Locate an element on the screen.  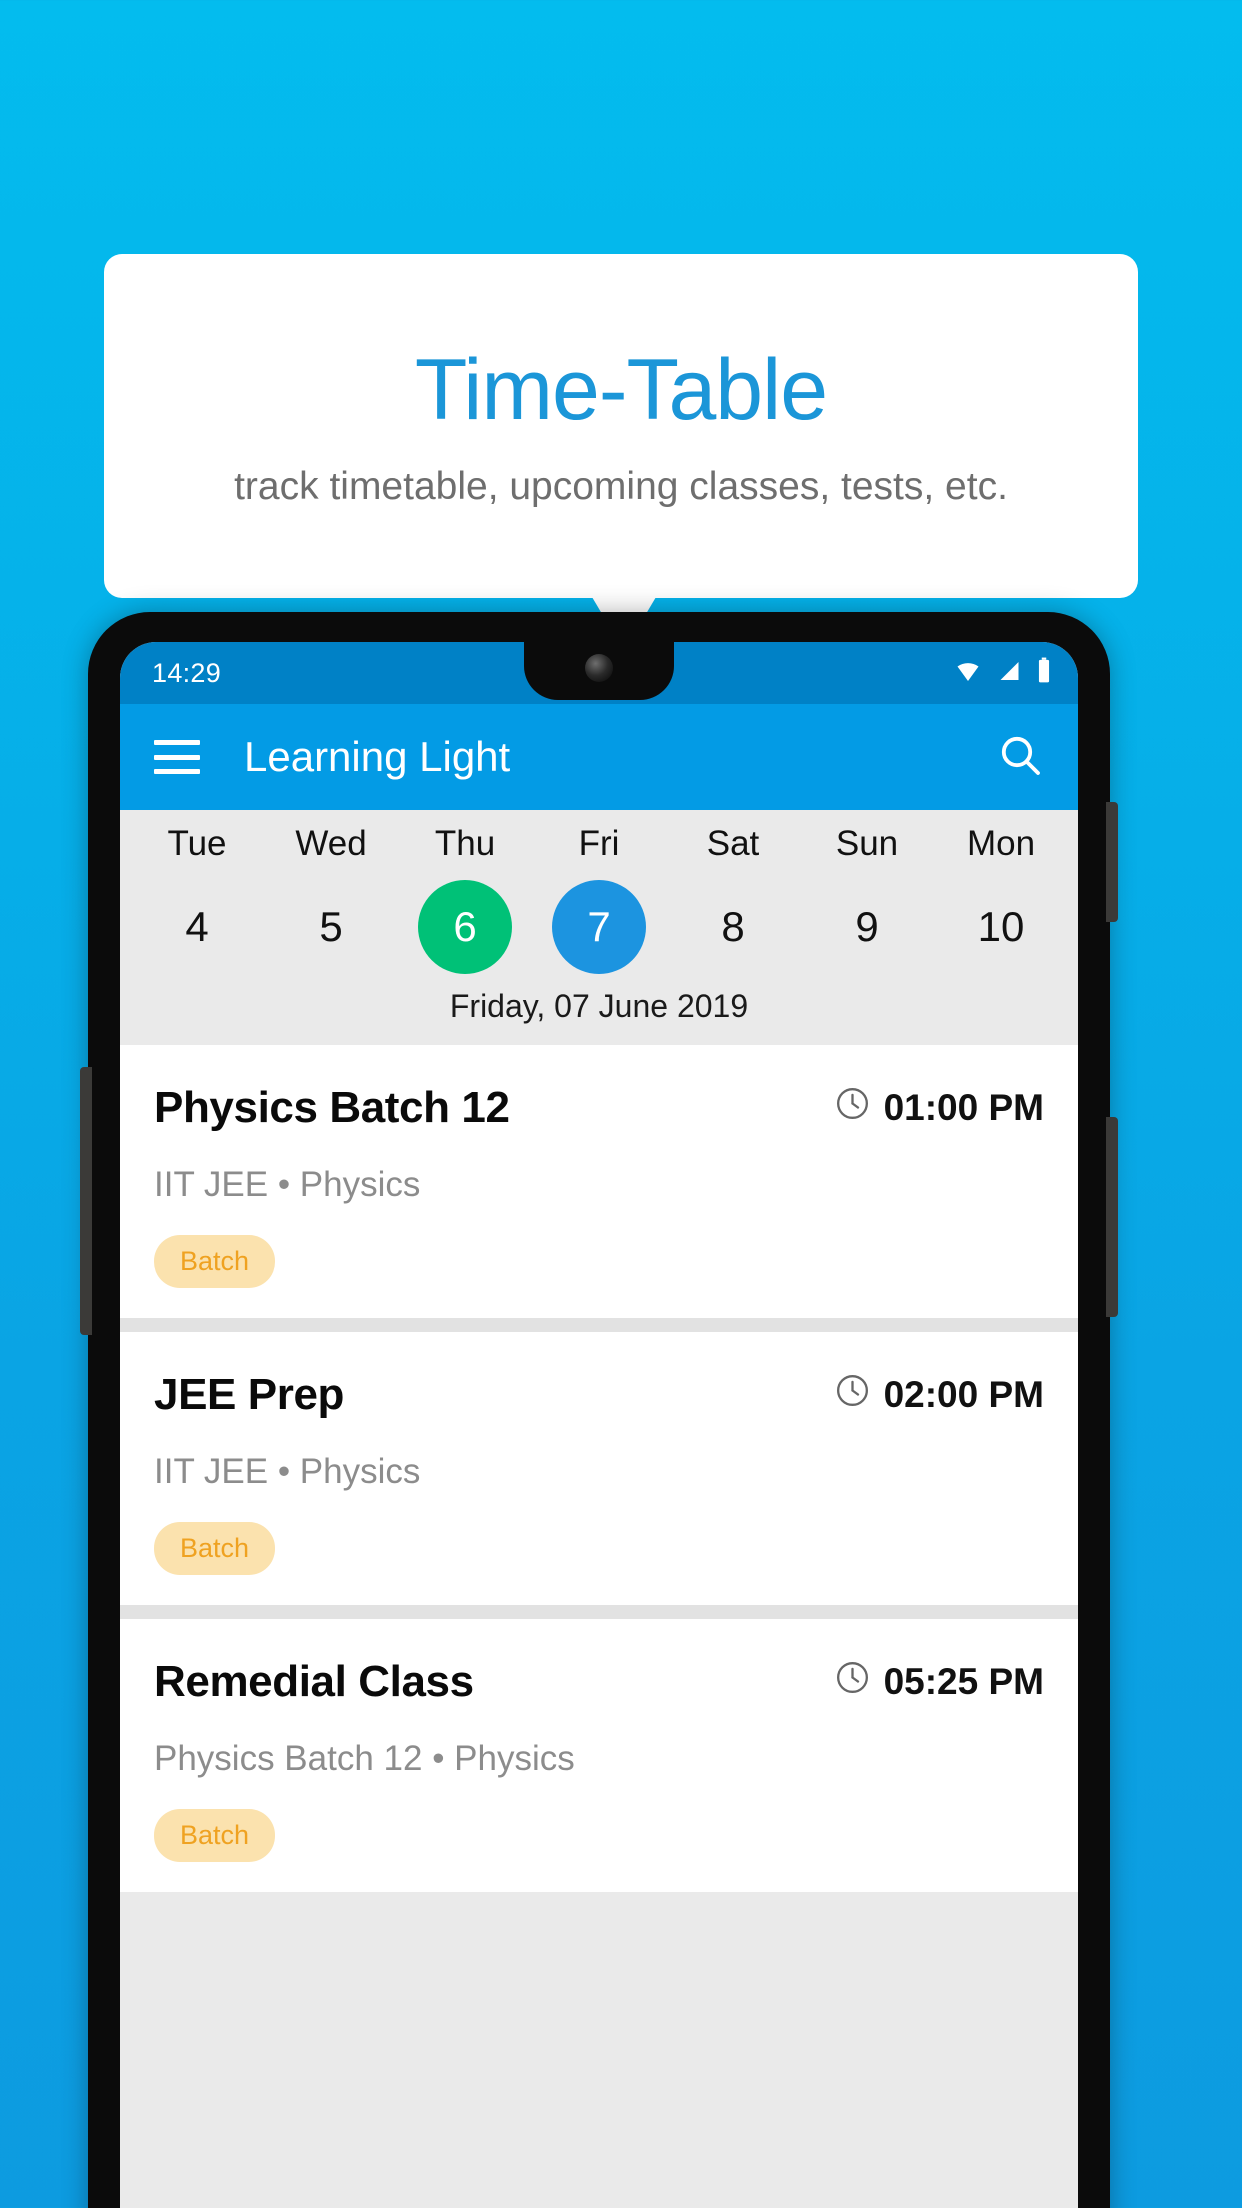
app-bar: Learning Light is located at coordinates (599, 757).